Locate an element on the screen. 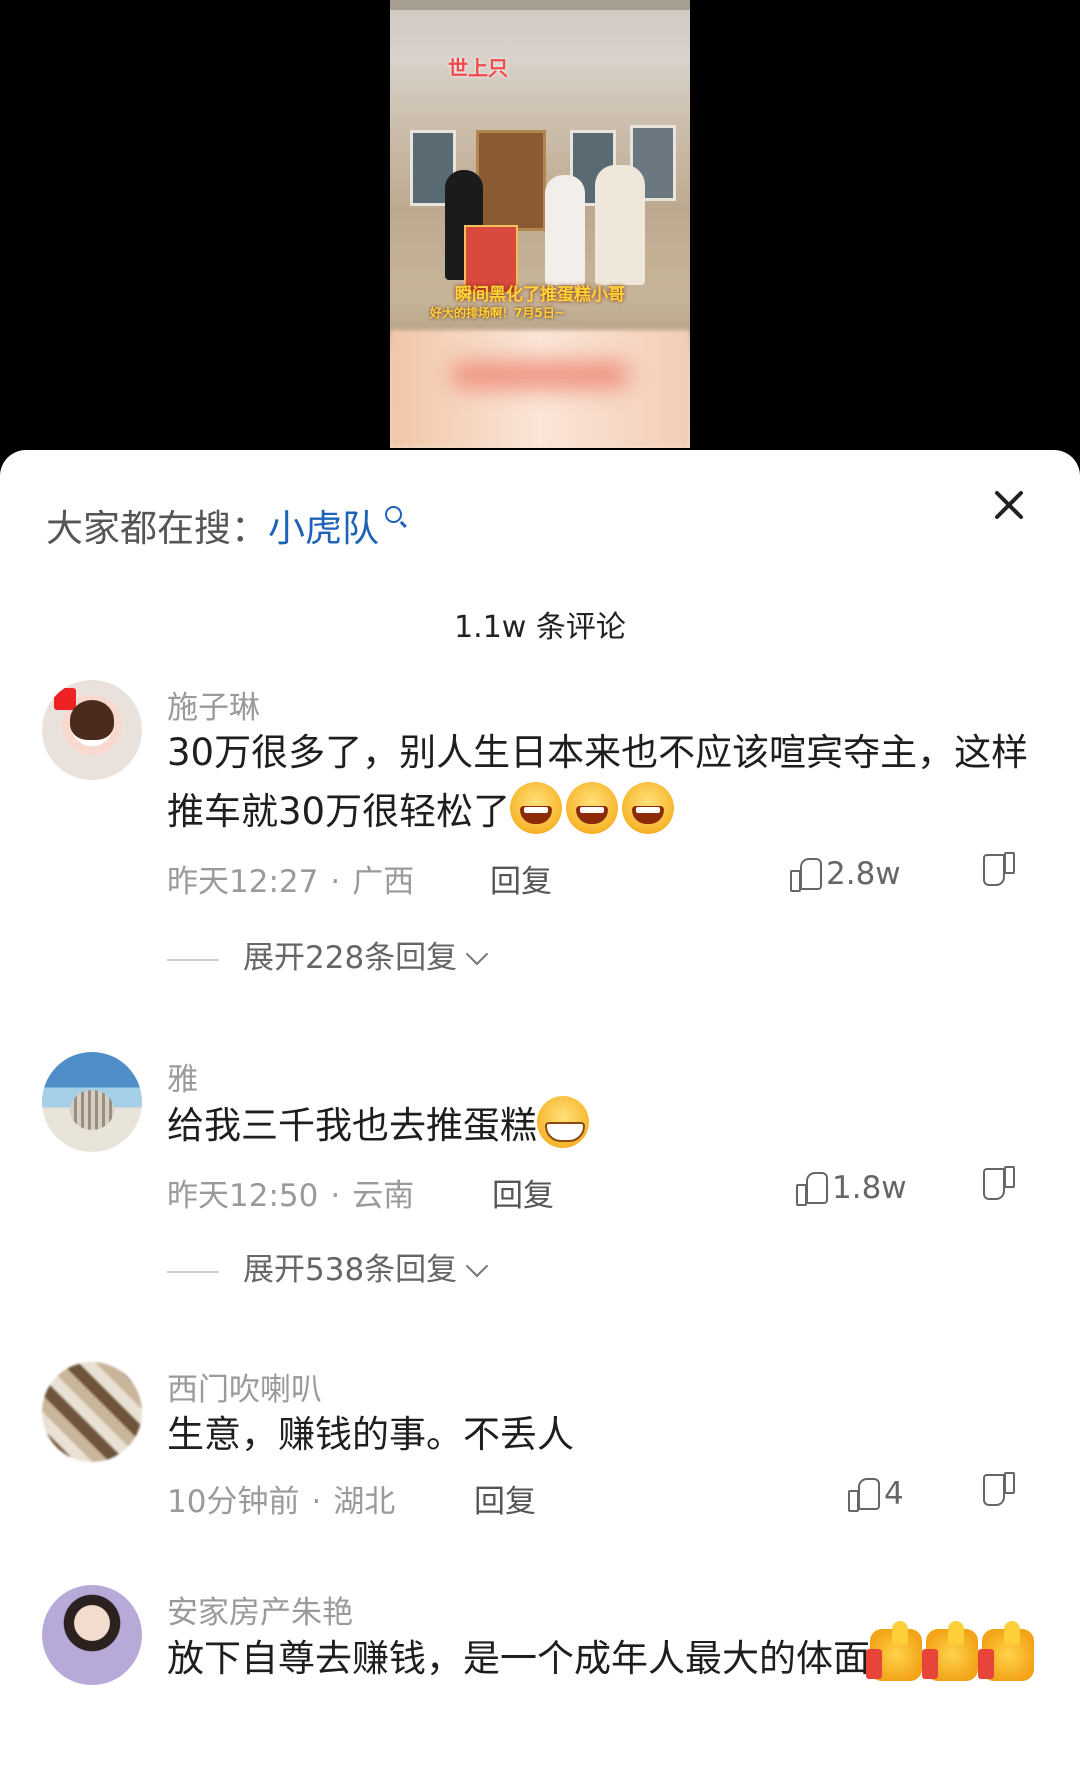  comment-location: 云南 is located at coordinates (383, 1196).